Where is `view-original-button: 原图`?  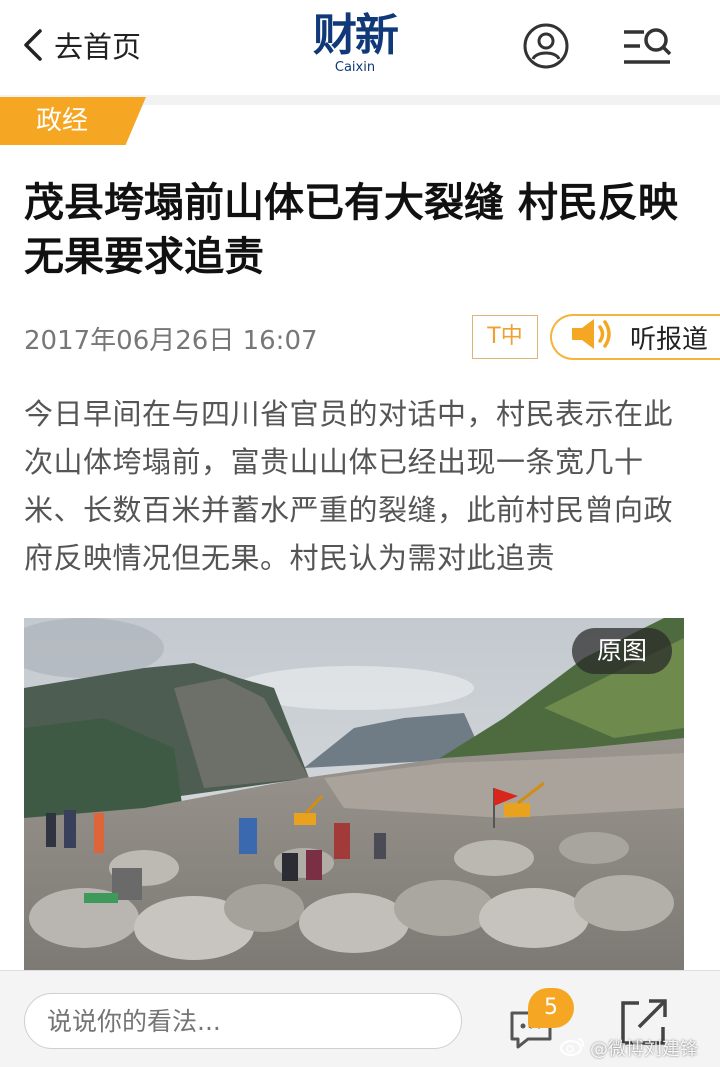
view-original-button: 原图 is located at coordinates (622, 651).